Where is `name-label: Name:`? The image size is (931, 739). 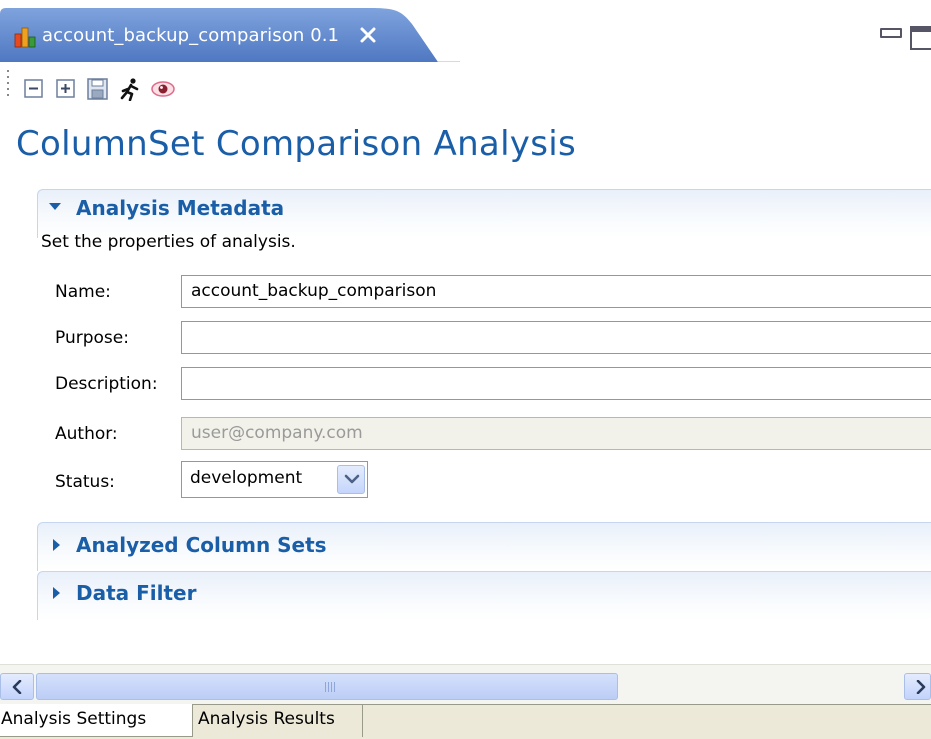 name-label: Name: is located at coordinates (83, 292).